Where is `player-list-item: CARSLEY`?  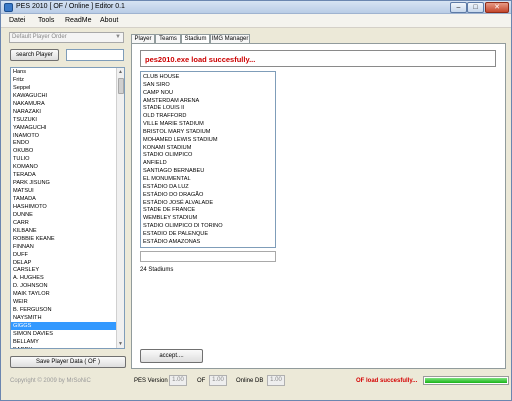
player-list-item: CARSLEY is located at coordinates (67, 270).